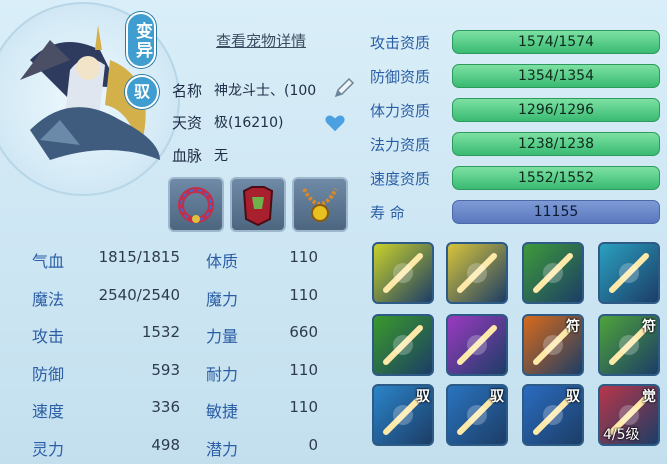 The width and height of the screenshot is (667, 464). What do you see at coordinates (553, 415) in the screenshot?
I see `ride-dash-skill: 驭` at bounding box center [553, 415].